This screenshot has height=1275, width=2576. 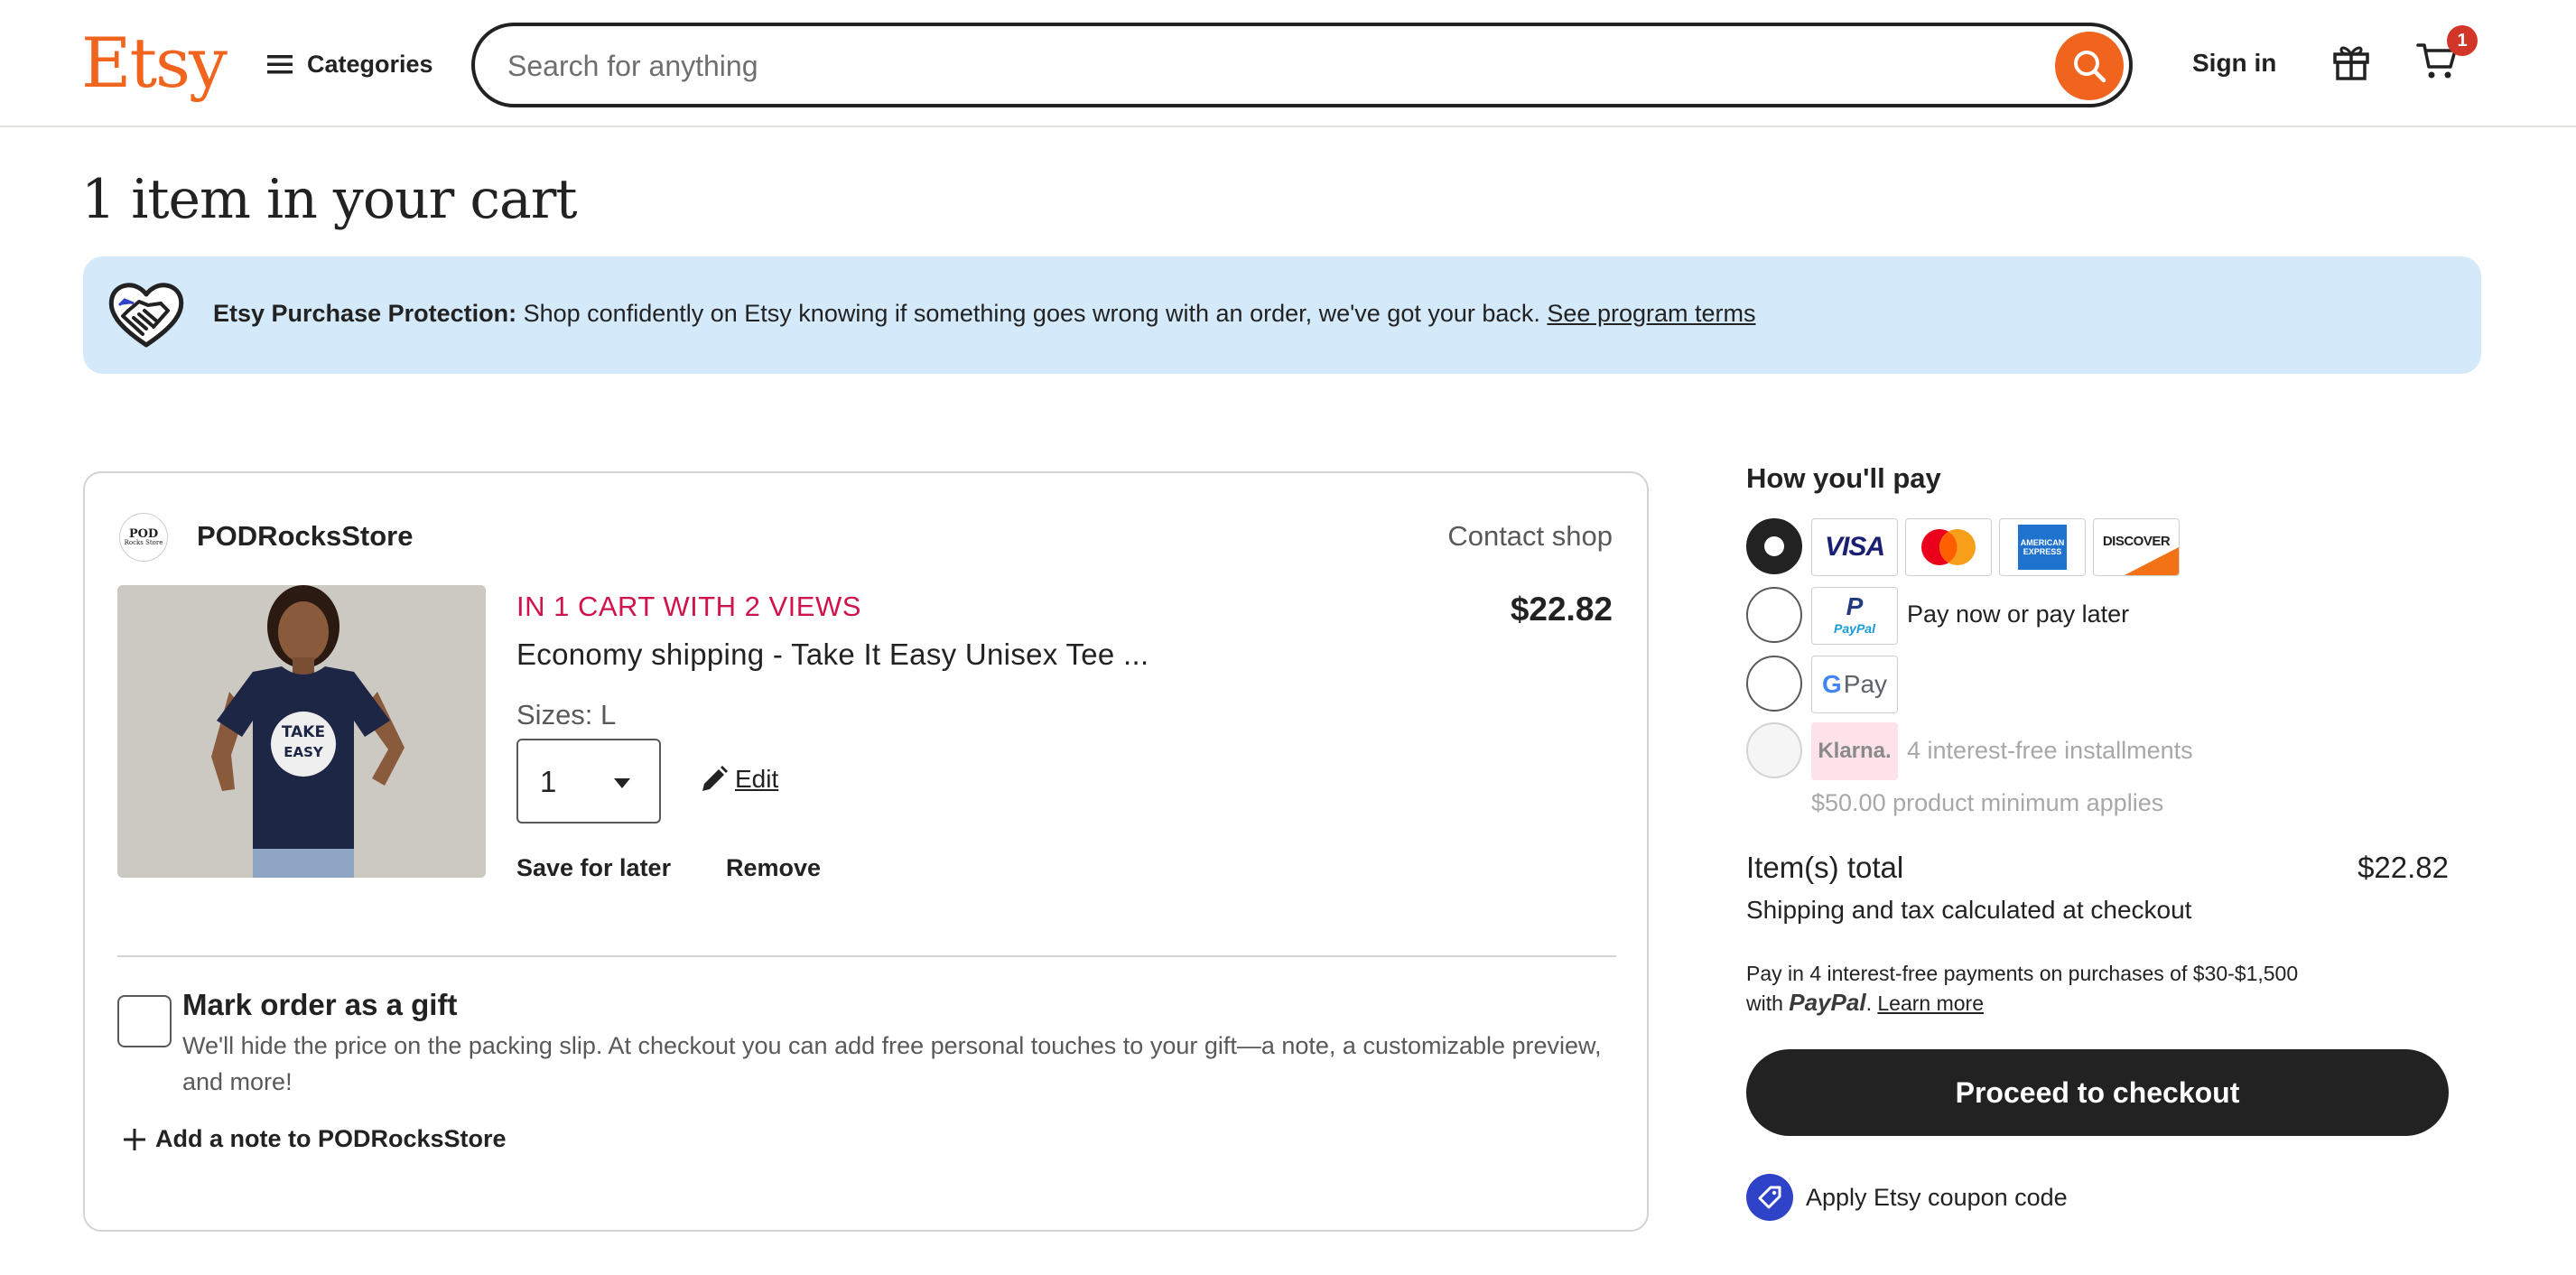 What do you see at coordinates (866, 956) in the screenshot?
I see `divider` at bounding box center [866, 956].